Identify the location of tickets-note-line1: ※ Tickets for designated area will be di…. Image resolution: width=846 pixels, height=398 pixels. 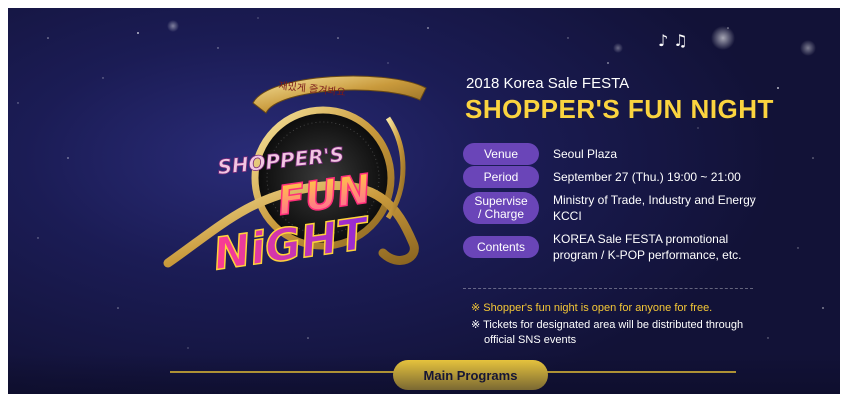
(607, 325).